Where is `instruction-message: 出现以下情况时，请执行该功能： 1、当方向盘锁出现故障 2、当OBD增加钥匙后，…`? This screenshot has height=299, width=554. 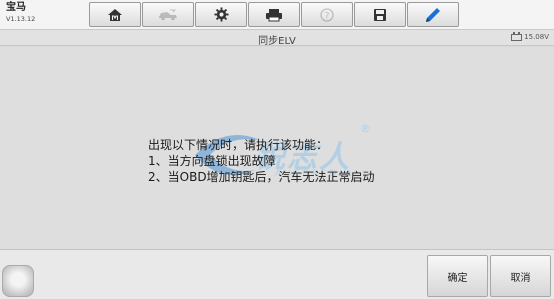
instruction-message: 出现以下情况时，请执行该功能： 1、当方向盘锁出现故障 2、当OBD增加钥匙后，… is located at coordinates (261, 161).